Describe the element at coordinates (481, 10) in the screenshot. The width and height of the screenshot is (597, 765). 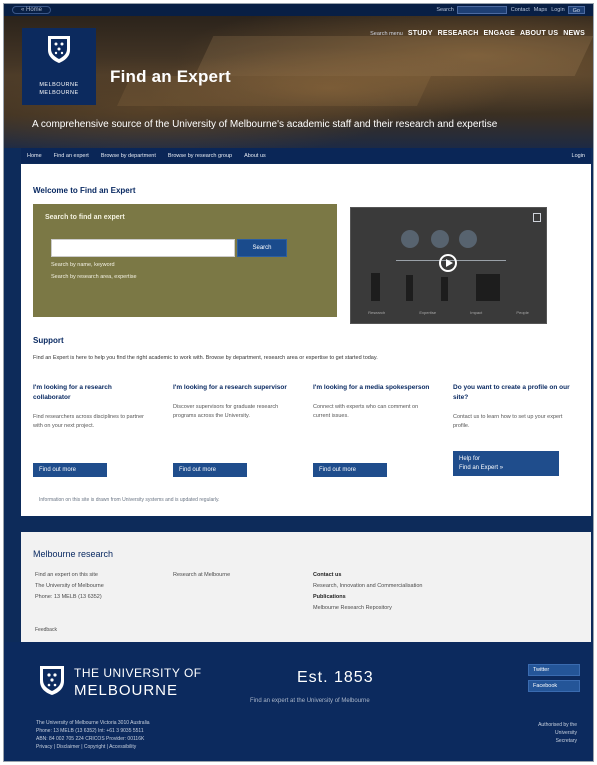
I see `utility-search-input` at that location.